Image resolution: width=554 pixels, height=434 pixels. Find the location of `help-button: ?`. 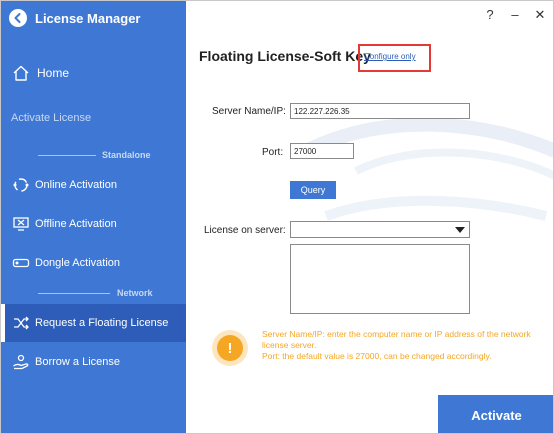

help-button: ? is located at coordinates (490, 14).